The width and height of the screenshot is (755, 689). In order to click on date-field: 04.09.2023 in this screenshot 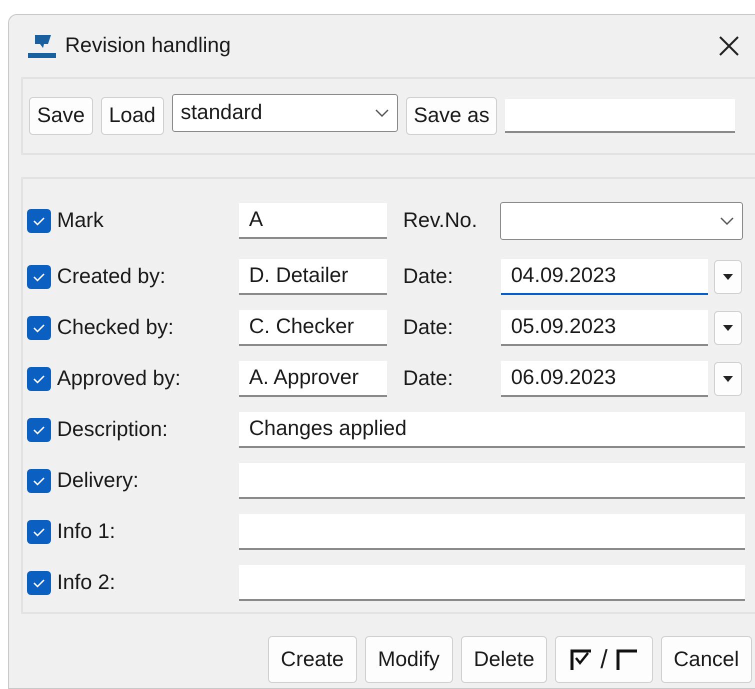, I will do `click(604, 276)`.